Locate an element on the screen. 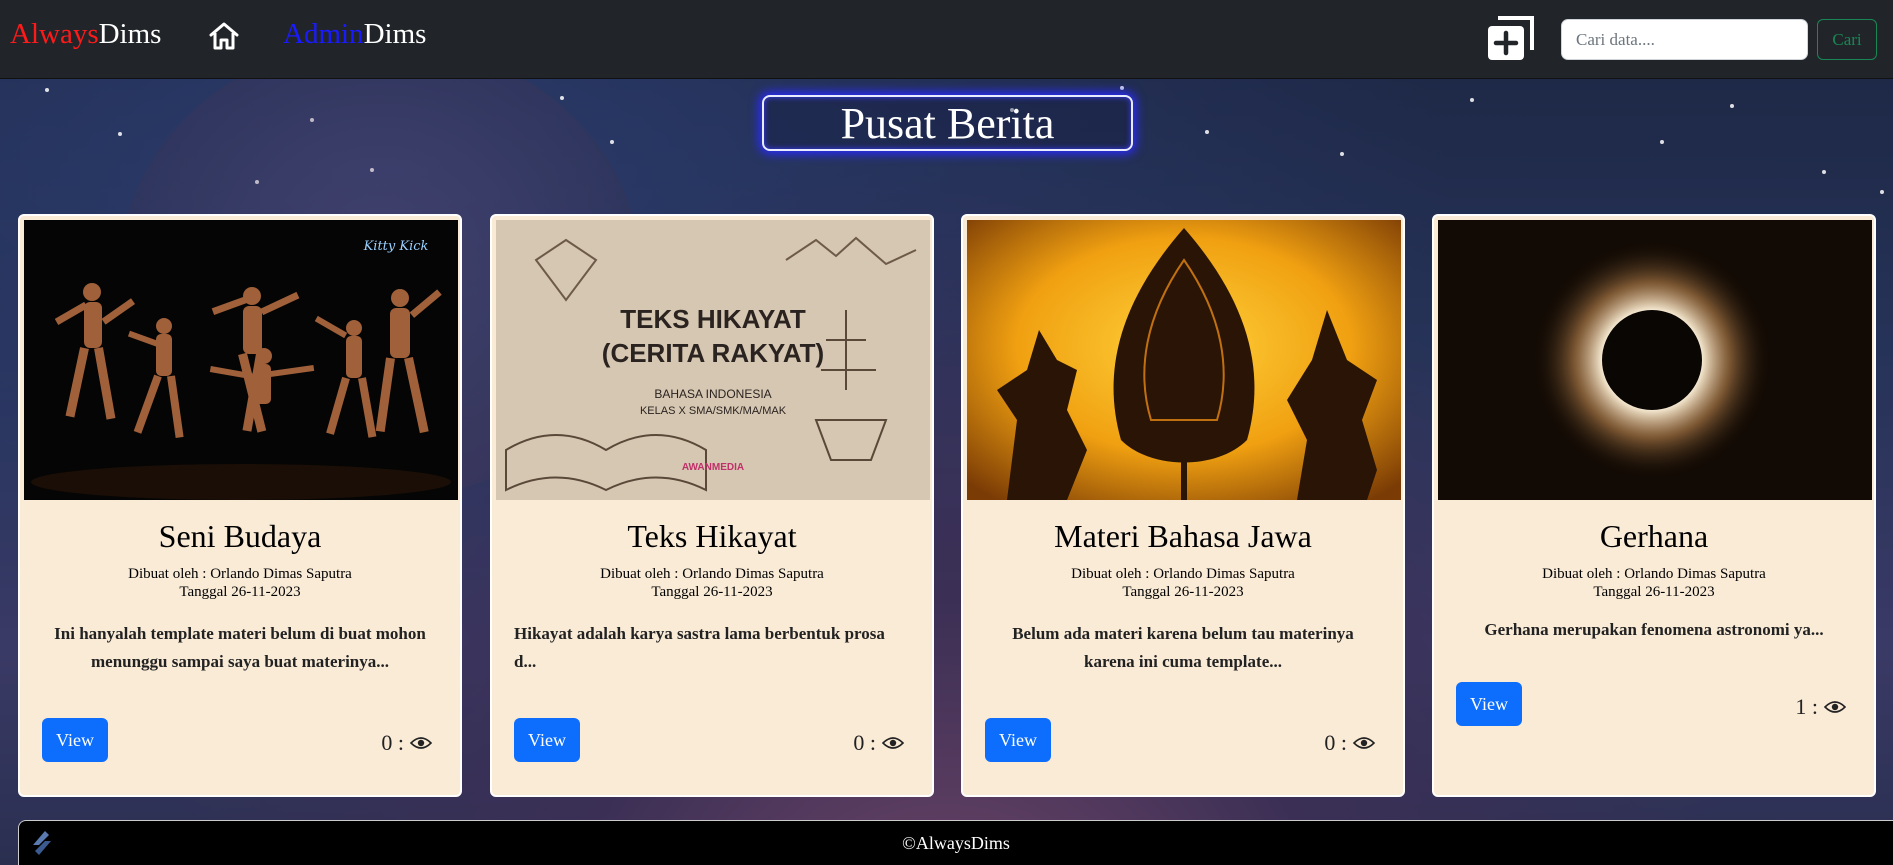  card-title: Seni Budaya is located at coordinates (240, 536).